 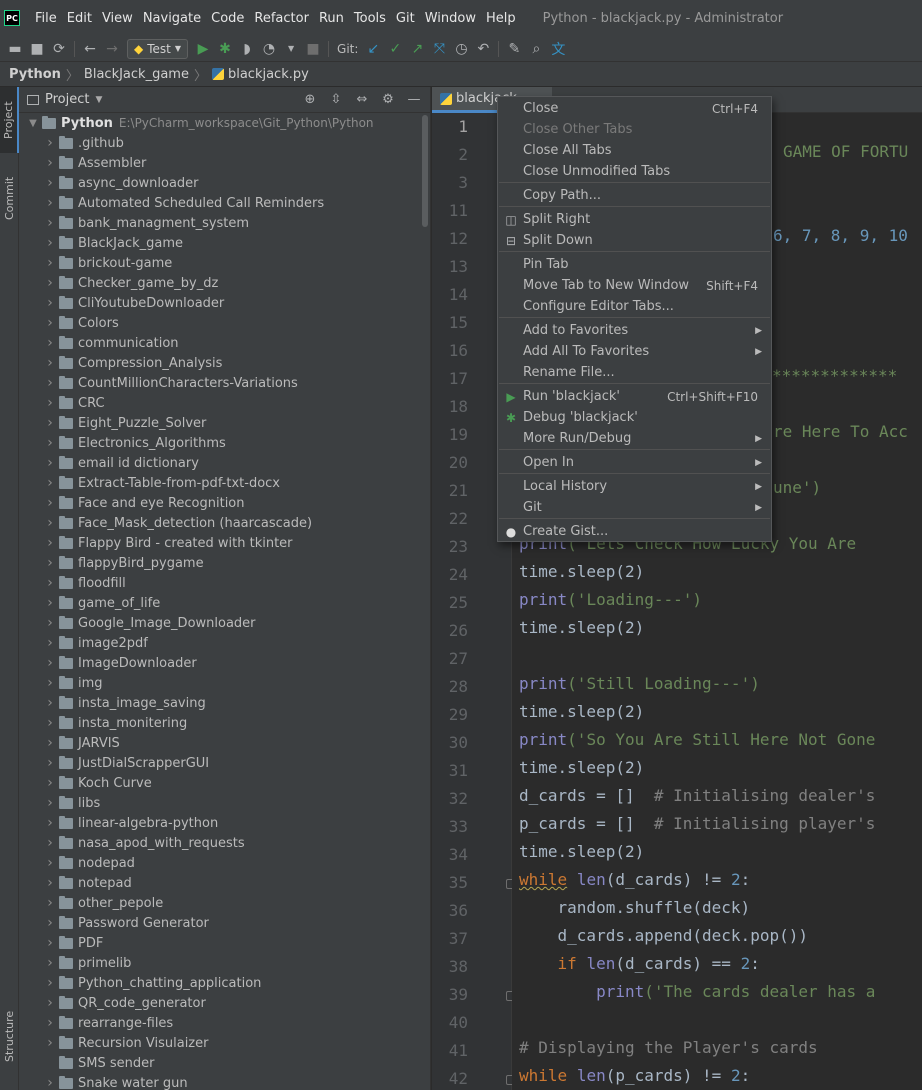 What do you see at coordinates (634, 108) in the screenshot?
I see `menu-item-close: Close Ctrl+F4` at bounding box center [634, 108].